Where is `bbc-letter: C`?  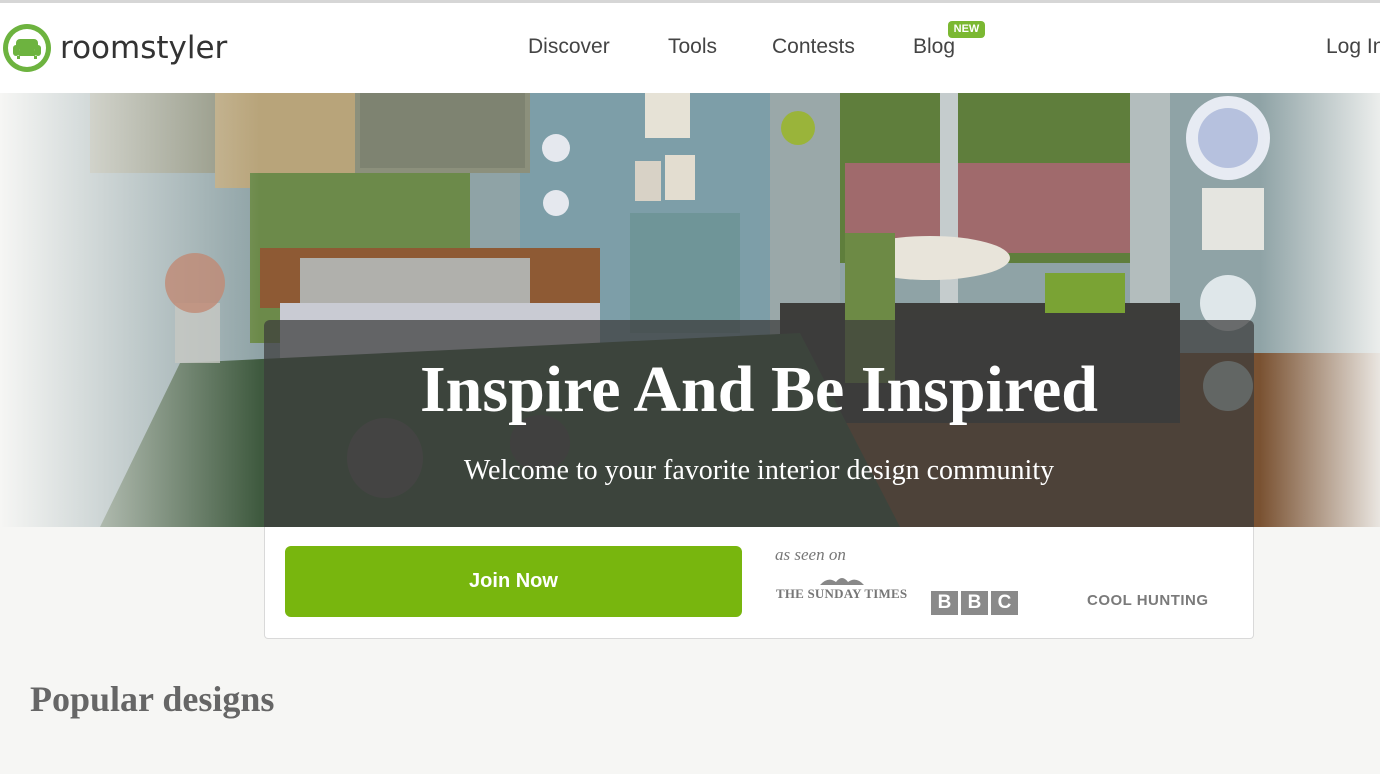 bbc-letter: C is located at coordinates (1004, 603).